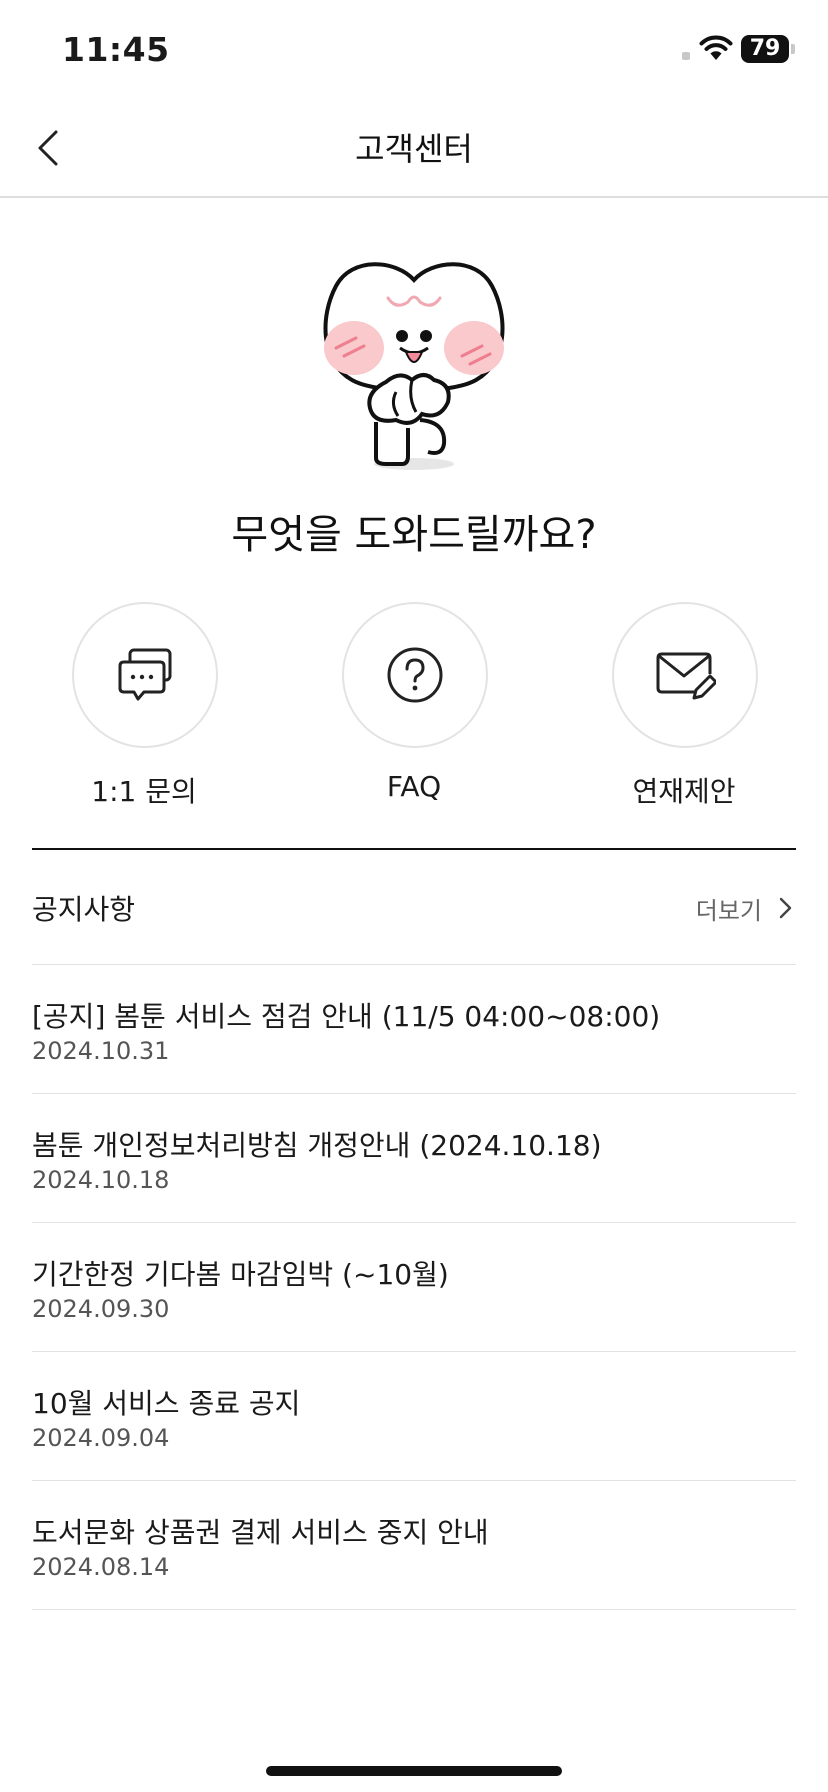 The height and width of the screenshot is (1792, 828). I want to click on notice-item-title: 도서문화 상품권 결제 서비스 중지 안내, so click(260, 1532).